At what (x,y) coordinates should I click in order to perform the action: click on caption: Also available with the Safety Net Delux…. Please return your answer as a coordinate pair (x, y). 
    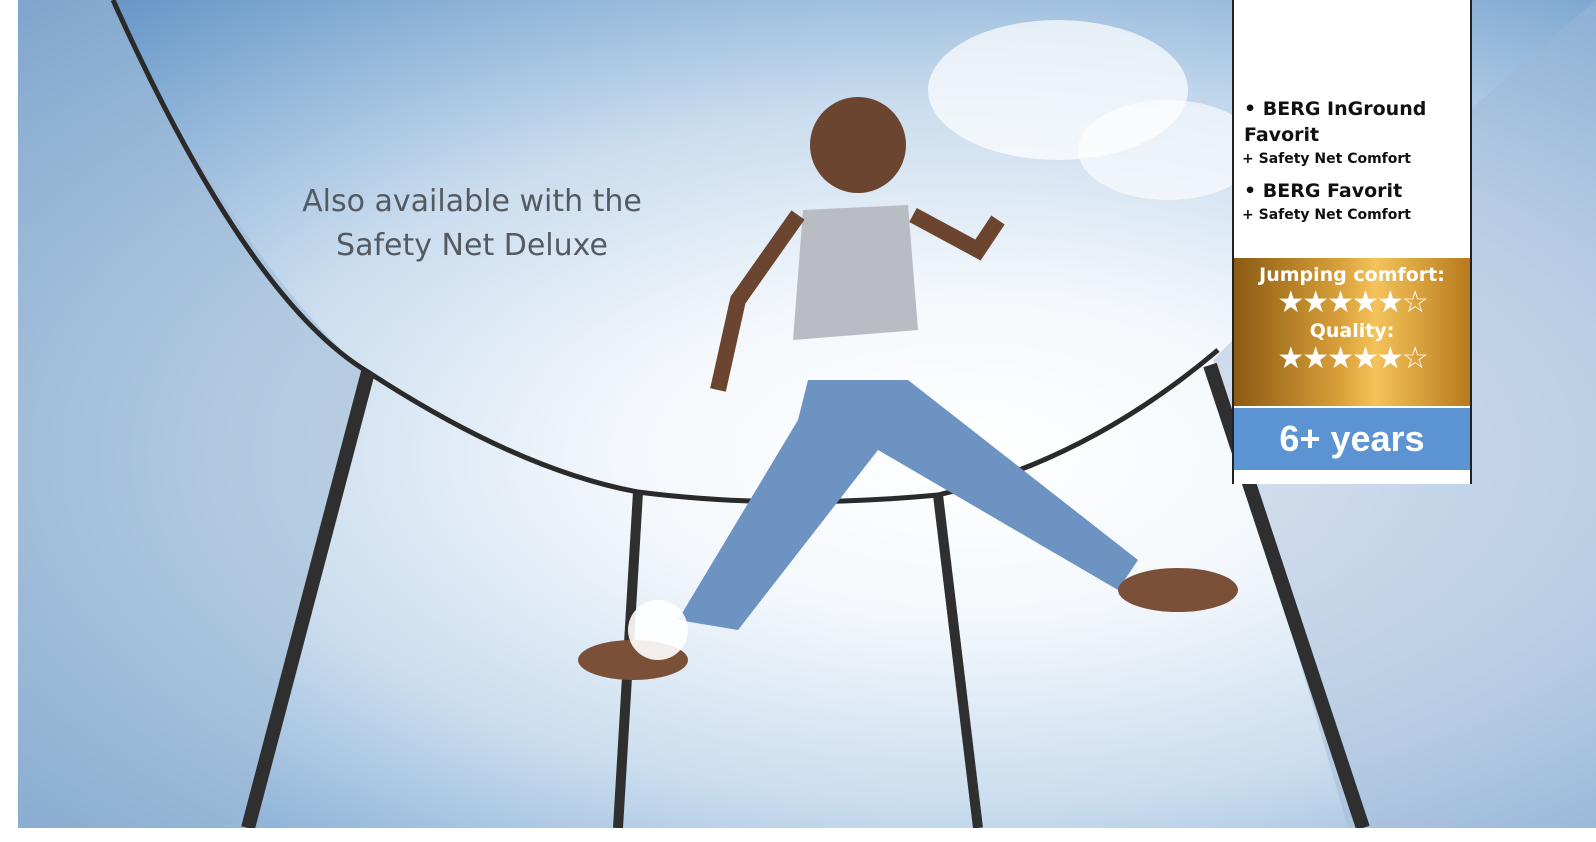
    Looking at the image, I should click on (472, 224).